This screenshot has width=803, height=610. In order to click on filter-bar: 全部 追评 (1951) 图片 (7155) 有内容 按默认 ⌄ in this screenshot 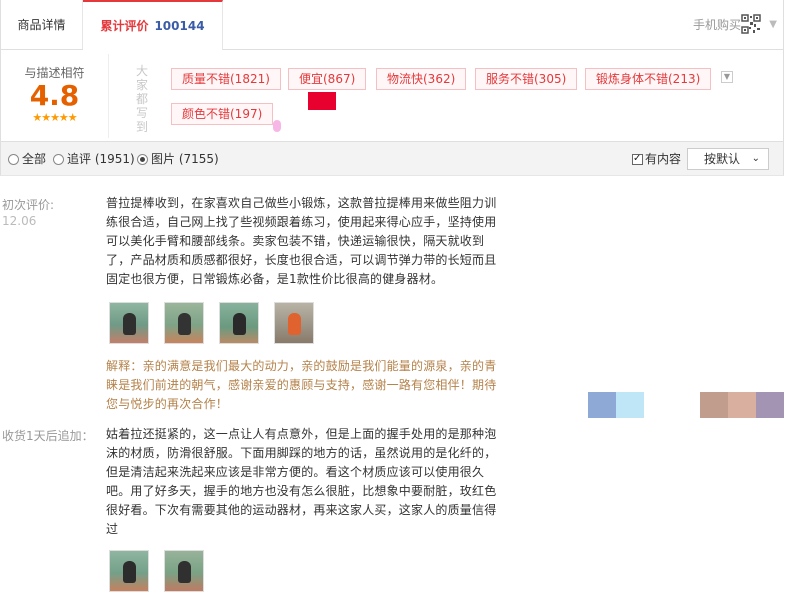, I will do `click(392, 159)`.